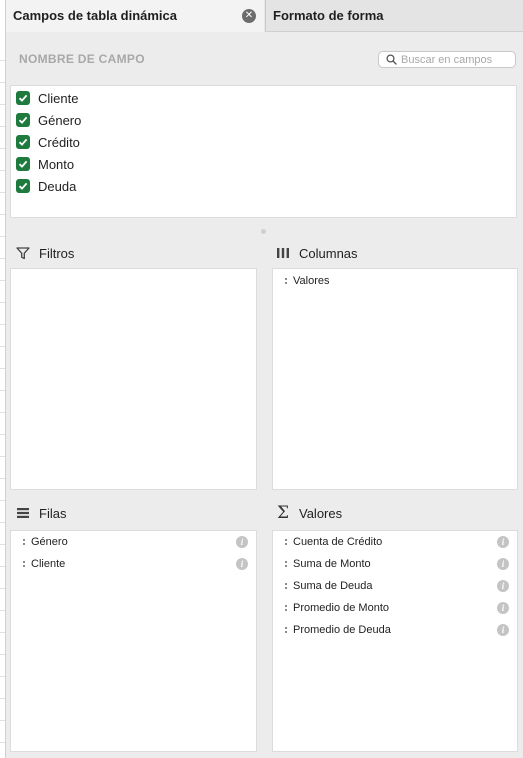 The image size is (523, 758). What do you see at coordinates (57, 186) in the screenshot?
I see `field-label: Deuda` at bounding box center [57, 186].